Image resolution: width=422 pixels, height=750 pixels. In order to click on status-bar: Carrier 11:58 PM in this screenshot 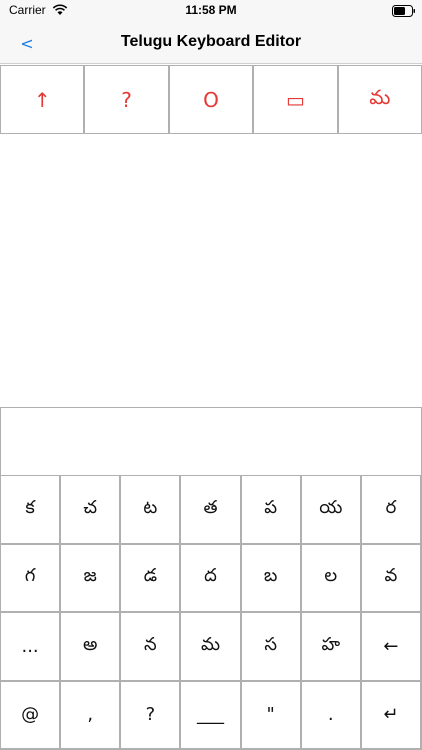, I will do `click(211, 12)`.